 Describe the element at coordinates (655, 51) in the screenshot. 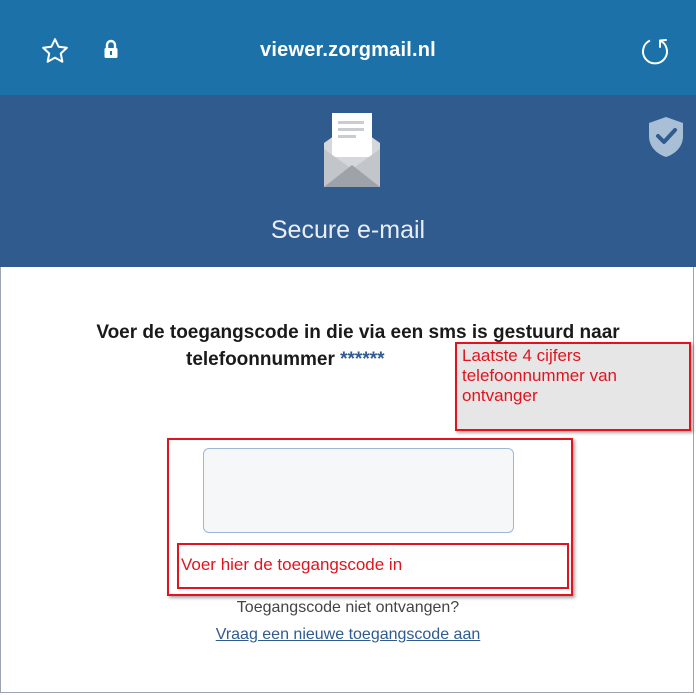

I see `reload-icon` at that location.